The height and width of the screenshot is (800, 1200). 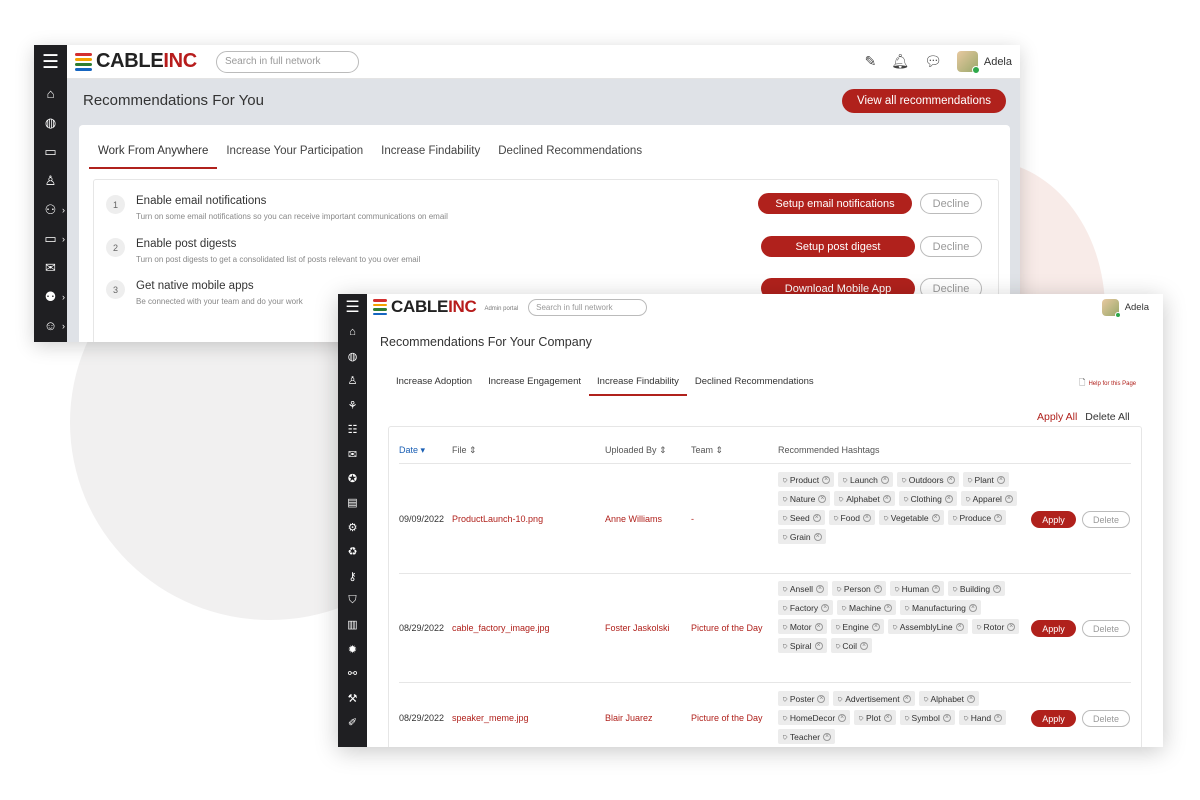 I want to click on tab-declined-recommendations: Declined Recommendations, so click(x=570, y=153).